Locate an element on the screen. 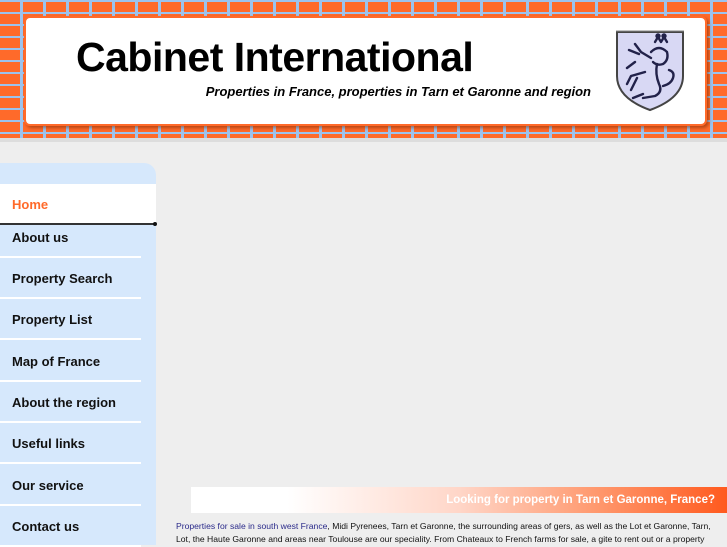  nav-label: Property List is located at coordinates (52, 319).